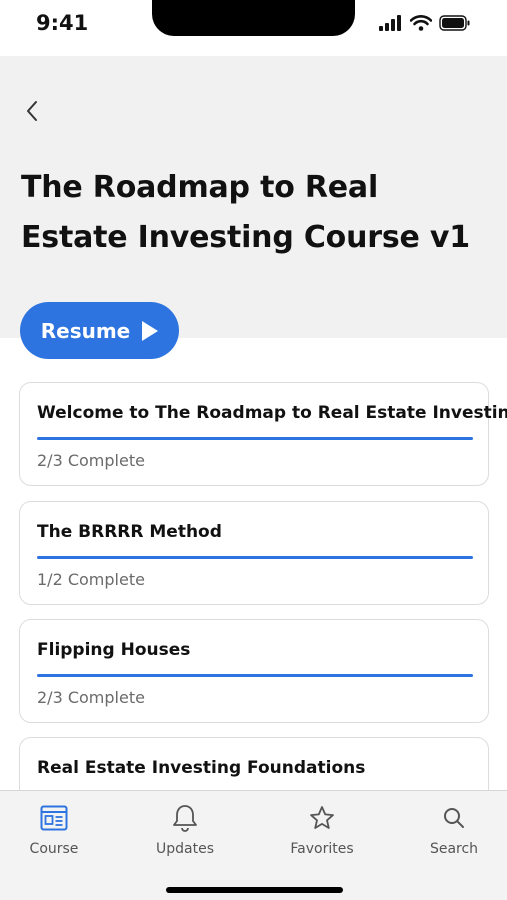 This screenshot has height=900, width=507. I want to click on status-bar: 9:41, so click(253, 28).